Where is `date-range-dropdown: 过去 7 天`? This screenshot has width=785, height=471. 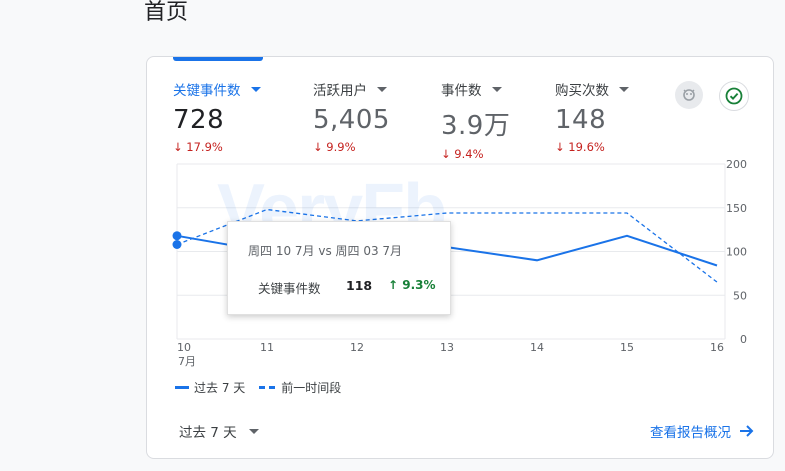
date-range-dropdown: 过去 7 天 is located at coordinates (219, 431).